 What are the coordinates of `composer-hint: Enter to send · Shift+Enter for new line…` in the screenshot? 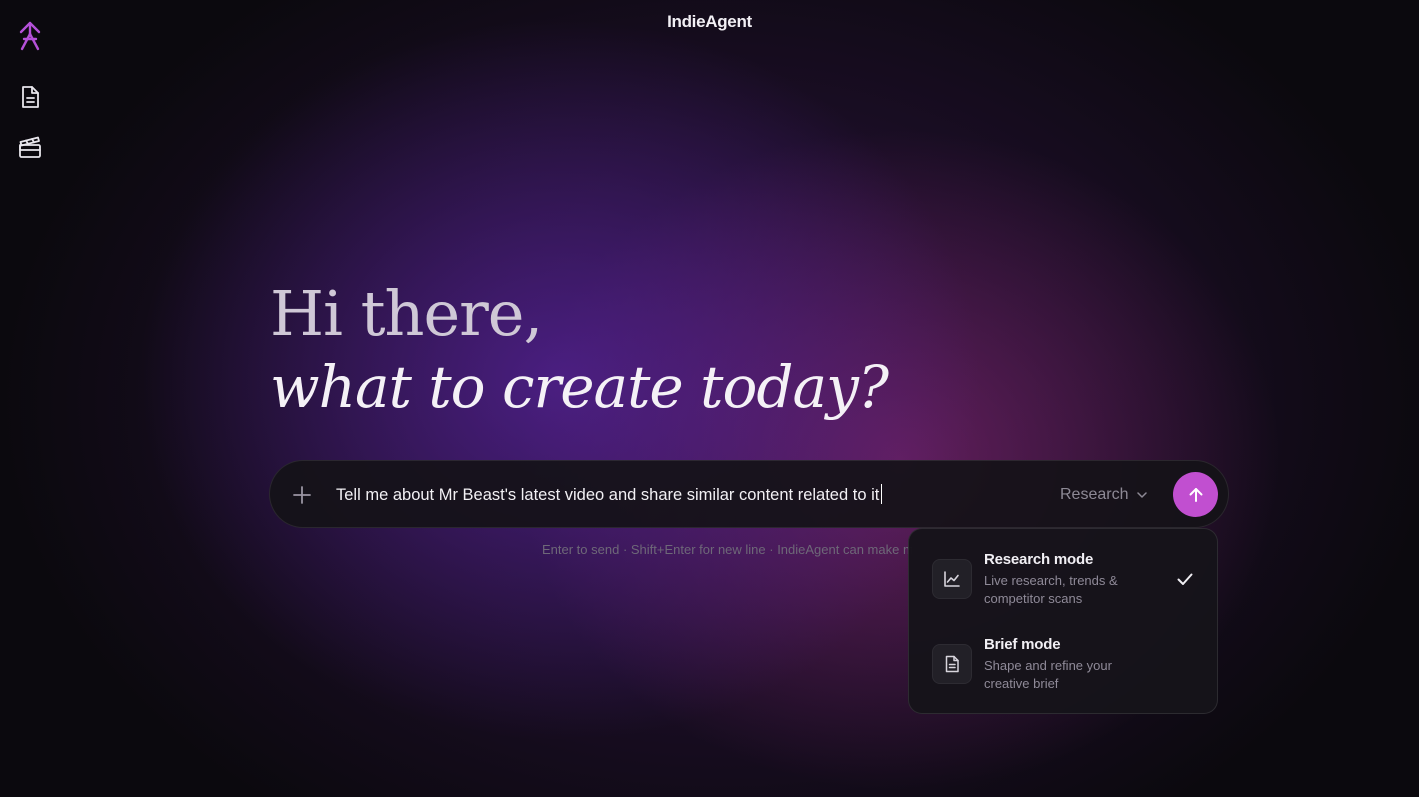 It's located at (727, 549).